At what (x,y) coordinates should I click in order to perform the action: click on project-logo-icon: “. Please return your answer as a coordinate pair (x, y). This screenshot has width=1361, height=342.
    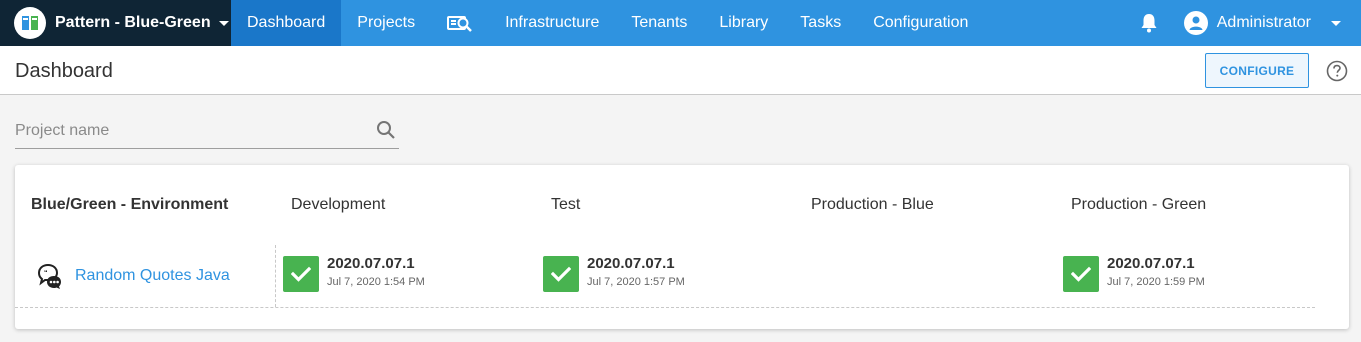
    Looking at the image, I should click on (49, 276).